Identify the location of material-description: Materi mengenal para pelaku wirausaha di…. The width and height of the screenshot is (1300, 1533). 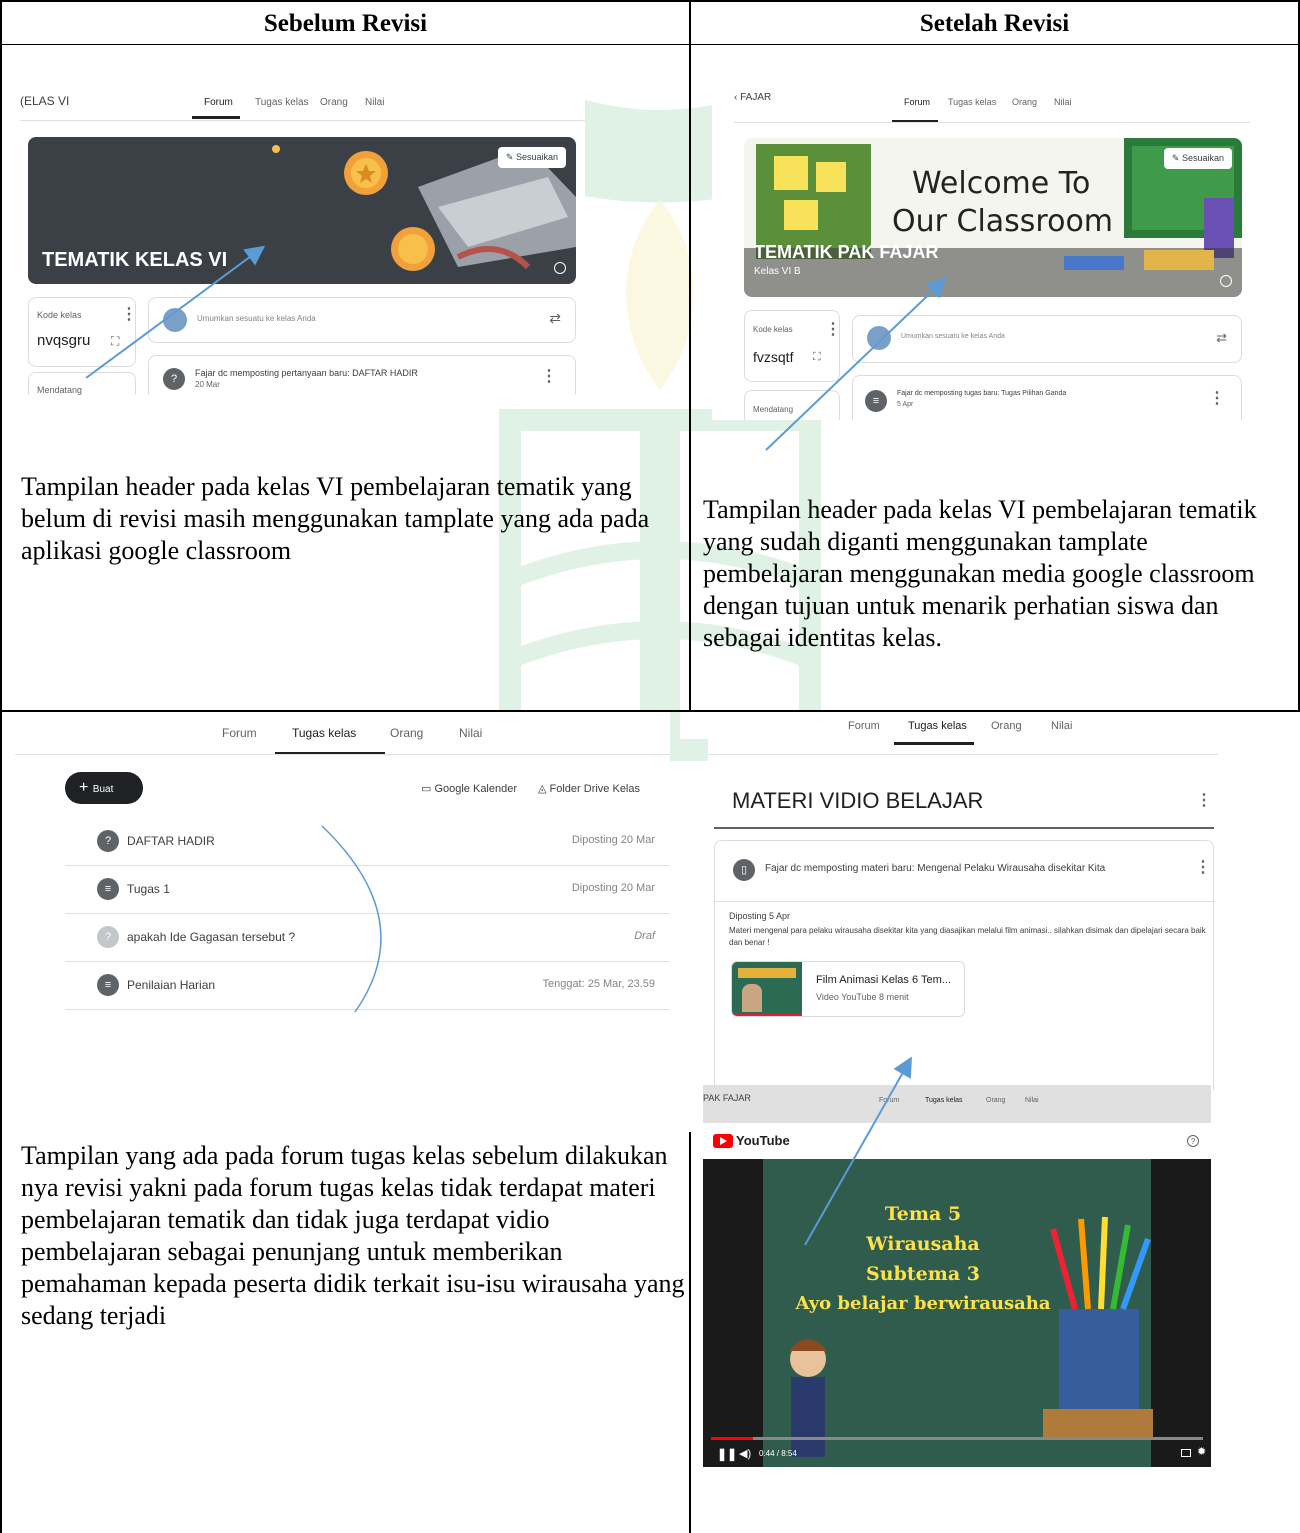
(967, 936).